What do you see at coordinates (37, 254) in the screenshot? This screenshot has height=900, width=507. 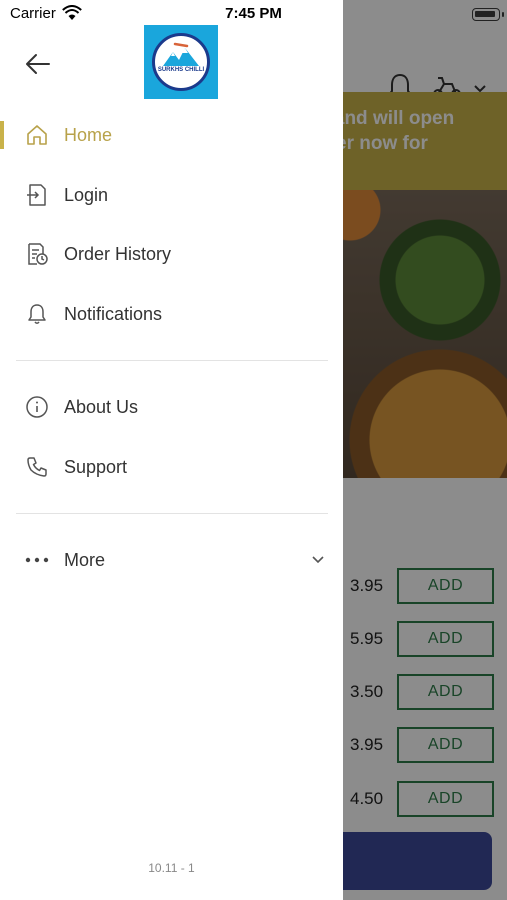 I see `order-history-icon` at bounding box center [37, 254].